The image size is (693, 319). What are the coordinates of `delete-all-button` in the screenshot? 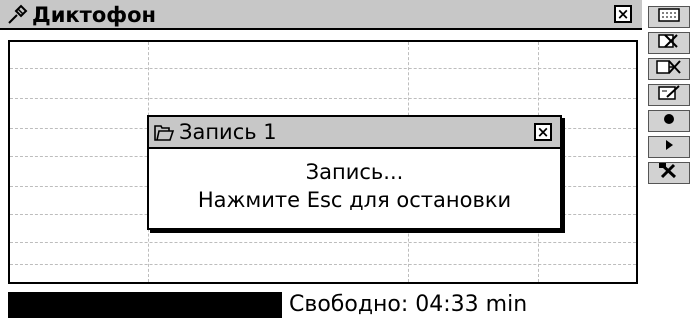 It's located at (669, 69).